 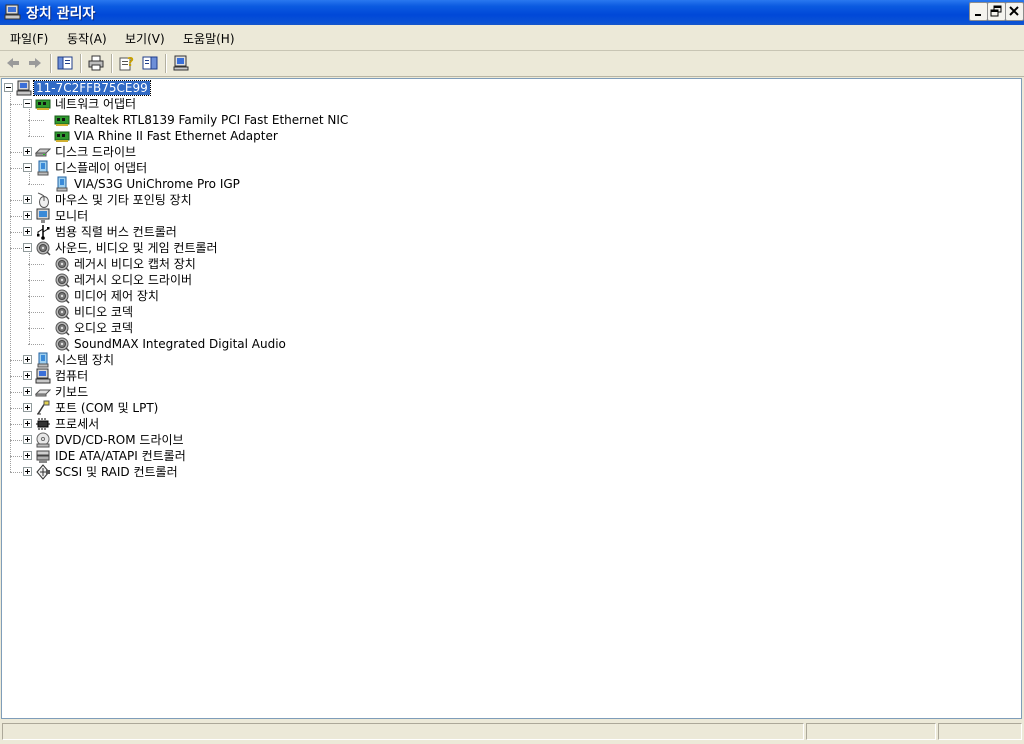 I want to click on tree-node-label: 디스플레이 어댑터, so click(x=101, y=168).